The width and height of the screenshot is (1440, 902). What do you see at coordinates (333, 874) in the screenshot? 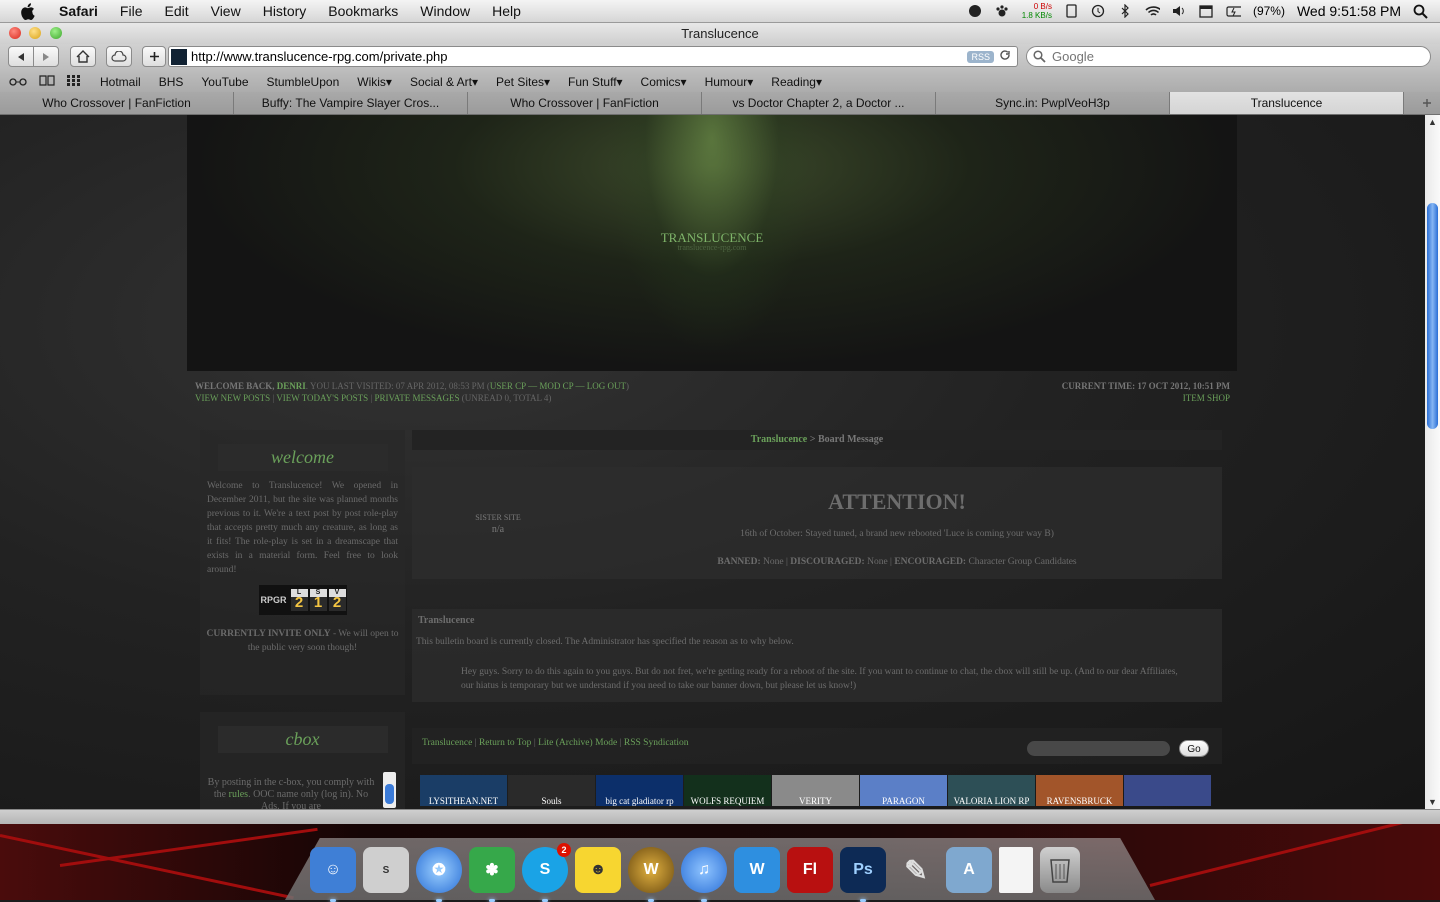
I see `finder-icon: ☺` at bounding box center [333, 874].